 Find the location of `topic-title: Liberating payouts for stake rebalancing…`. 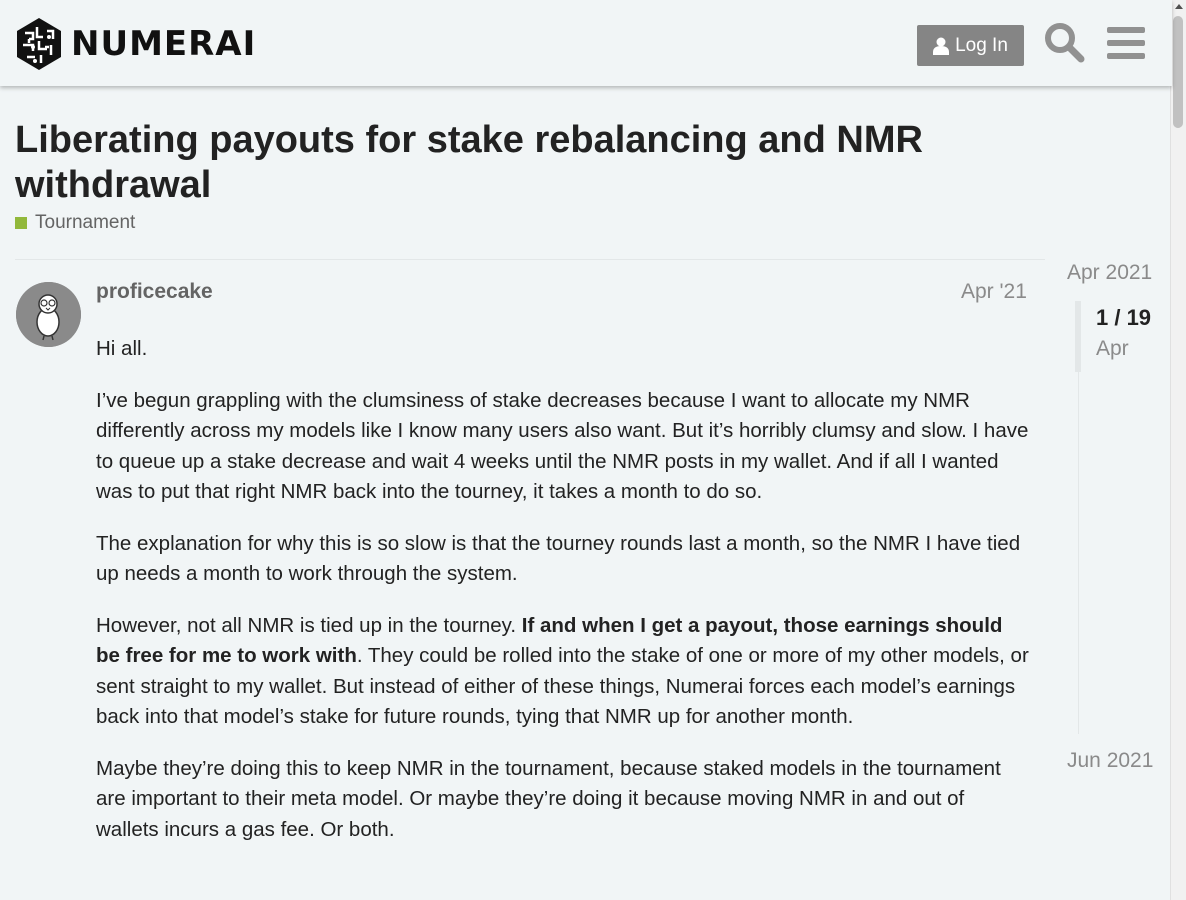

topic-title: Liberating payouts for stake rebalancing… is located at coordinates (515, 163).